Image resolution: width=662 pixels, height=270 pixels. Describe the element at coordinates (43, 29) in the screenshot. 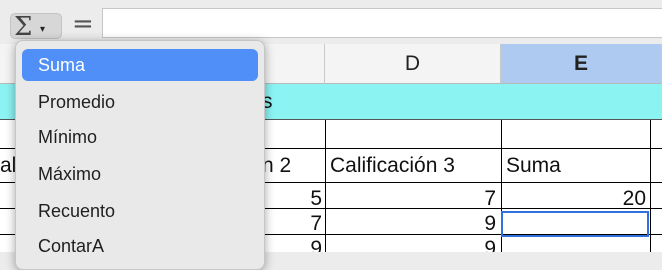

I see `caret-down-icon: ▾` at that location.